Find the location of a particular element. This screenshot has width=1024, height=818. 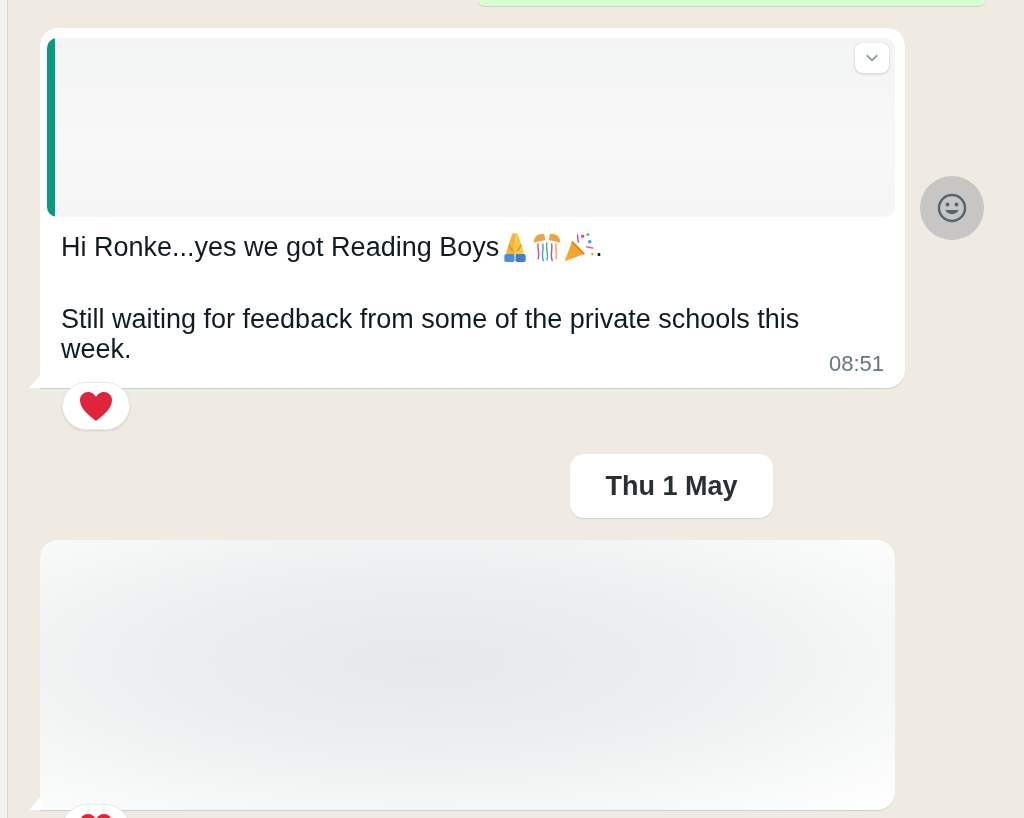

message-text: . is located at coordinates (599, 247).